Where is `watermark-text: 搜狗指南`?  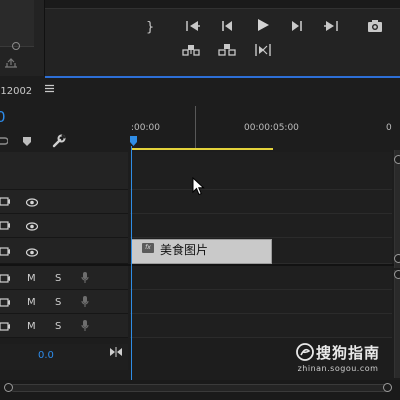 watermark-text: 搜狗指南 is located at coordinates (348, 353).